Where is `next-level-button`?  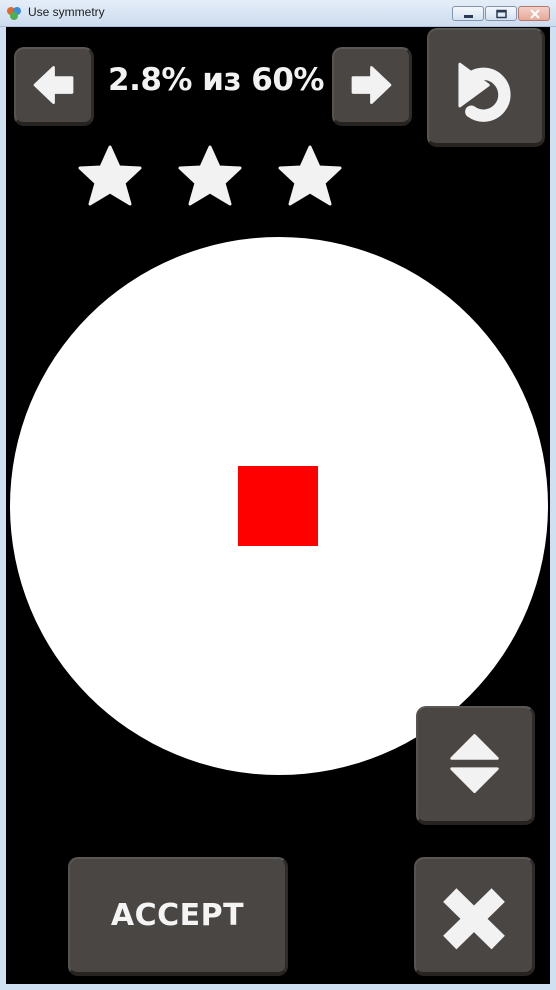 next-level-button is located at coordinates (372, 86).